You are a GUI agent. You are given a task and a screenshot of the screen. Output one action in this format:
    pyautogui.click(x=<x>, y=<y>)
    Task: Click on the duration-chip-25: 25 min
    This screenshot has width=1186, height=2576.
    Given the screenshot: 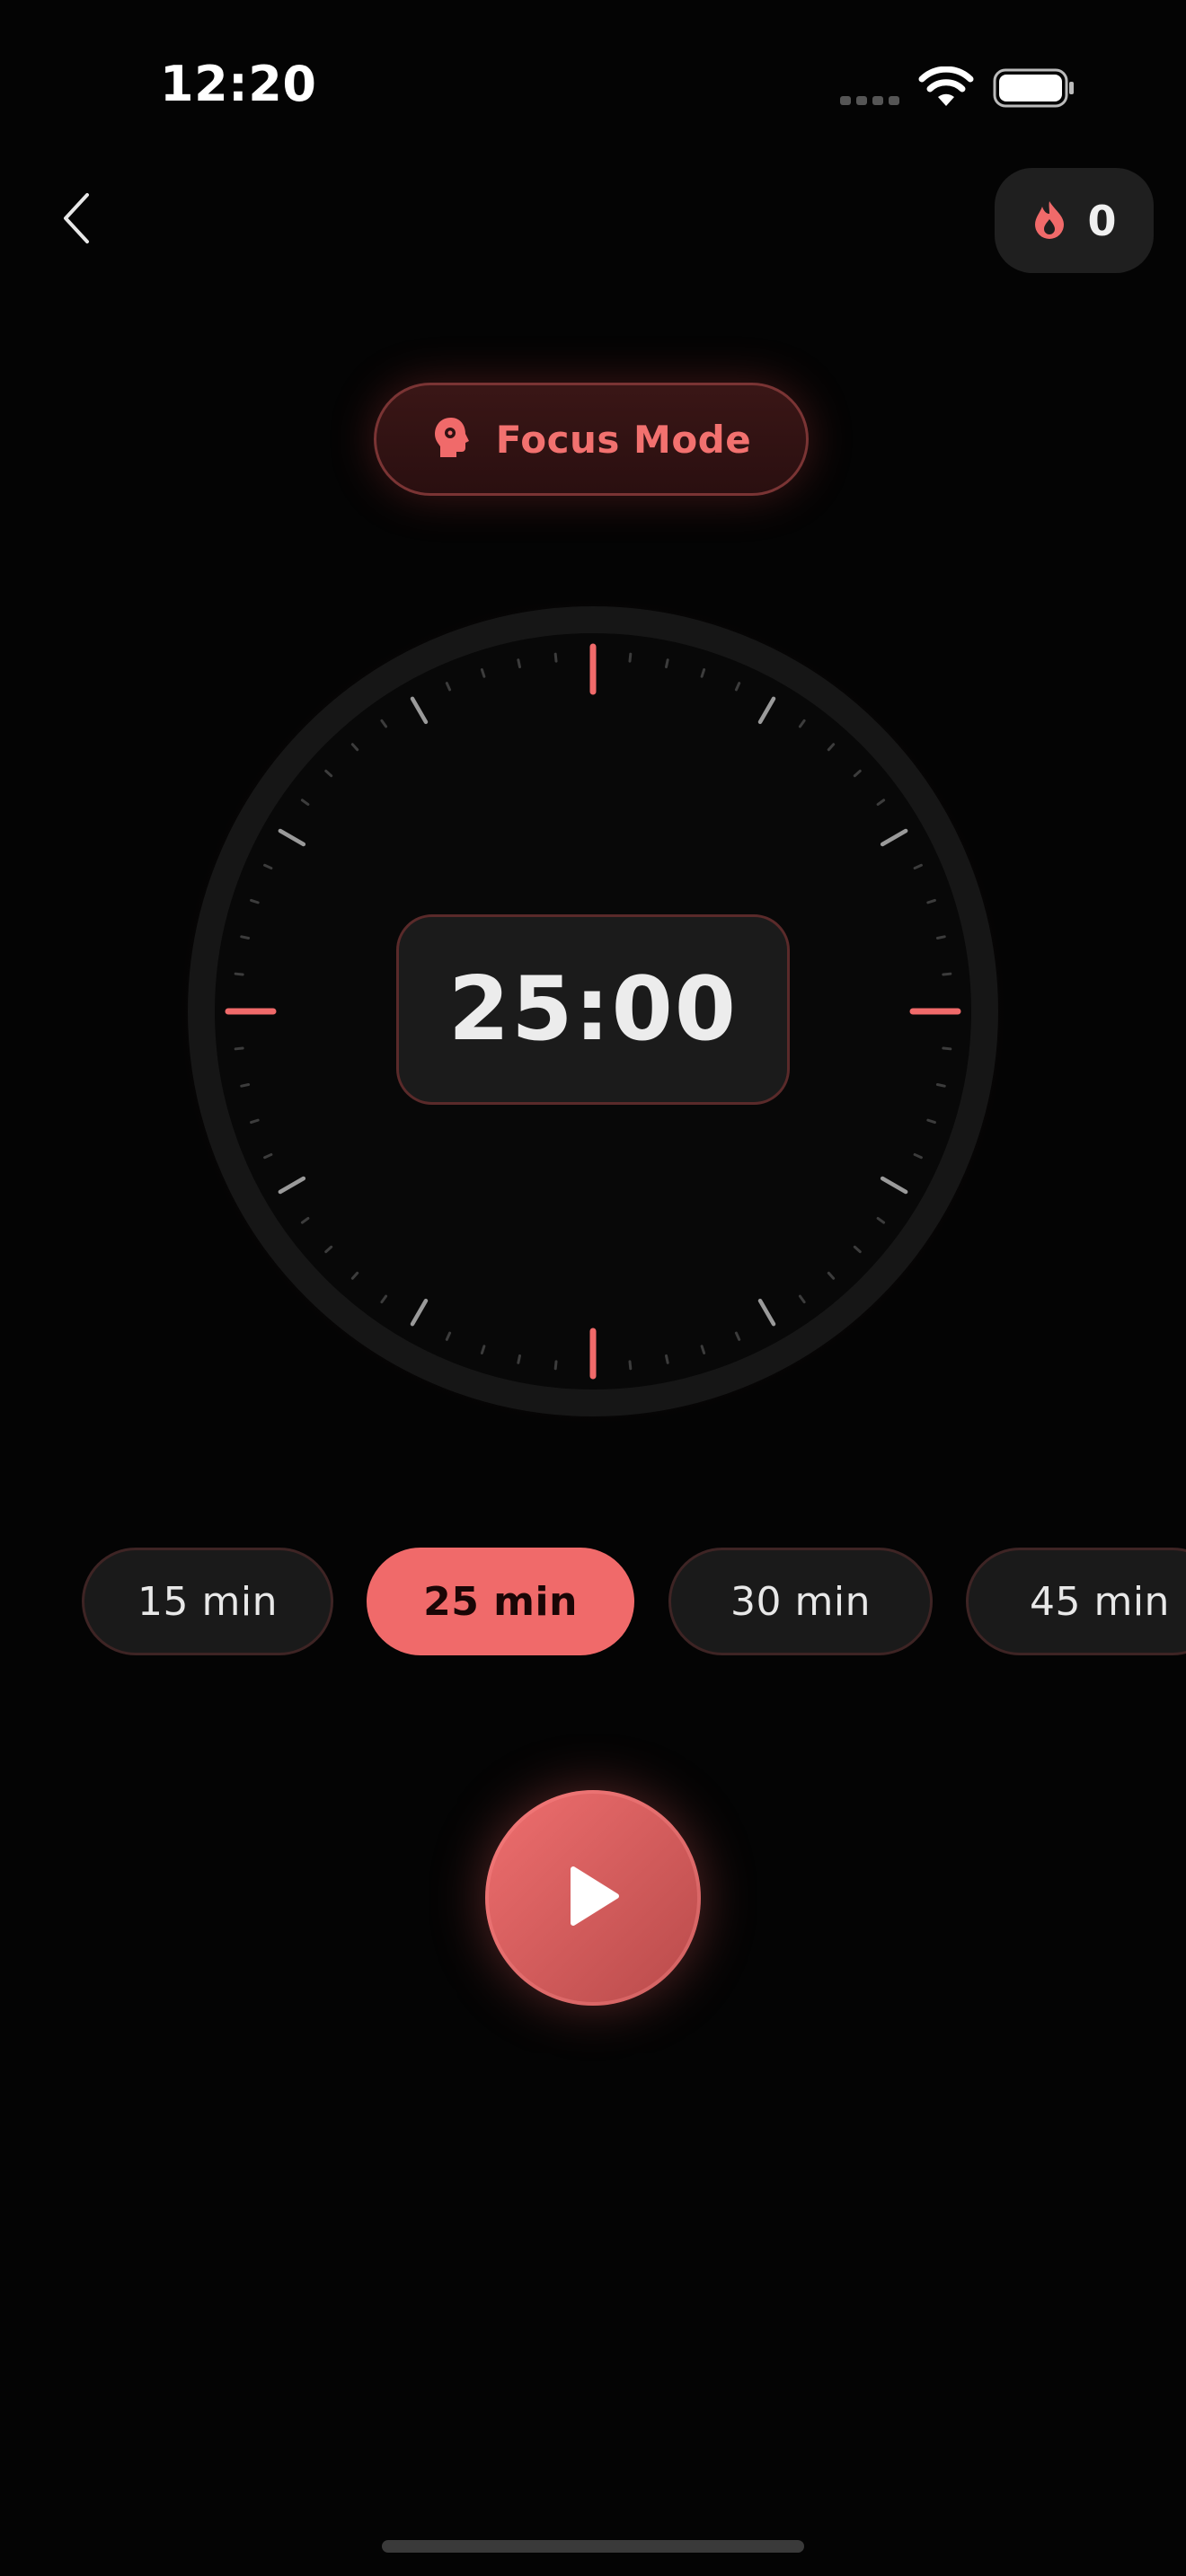 What is the action you would take?
    pyautogui.click(x=500, y=1601)
    